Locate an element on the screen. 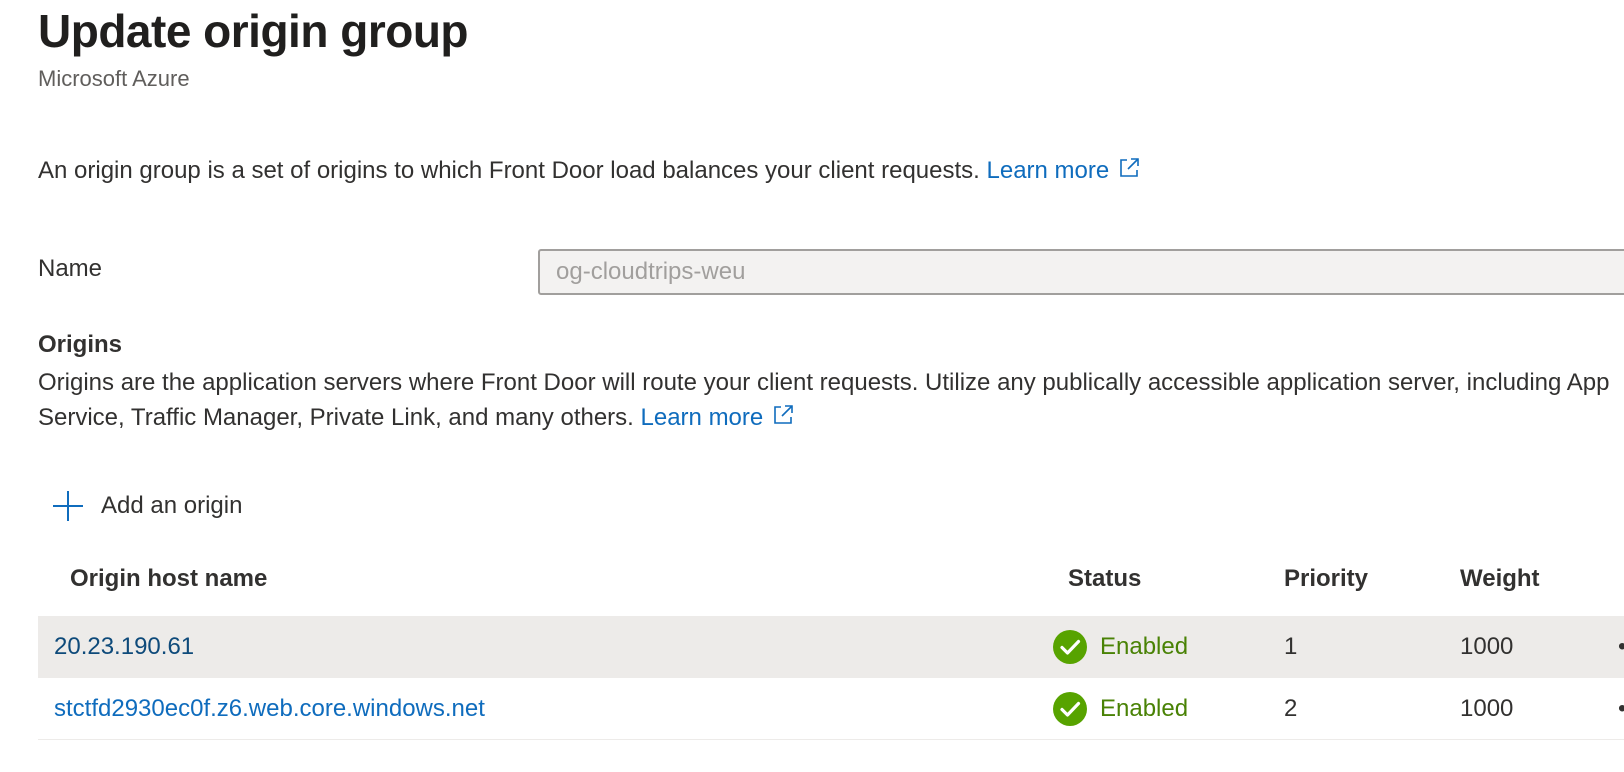 This screenshot has width=1624, height=772. page-title: Update origin group is located at coordinates (253, 31).